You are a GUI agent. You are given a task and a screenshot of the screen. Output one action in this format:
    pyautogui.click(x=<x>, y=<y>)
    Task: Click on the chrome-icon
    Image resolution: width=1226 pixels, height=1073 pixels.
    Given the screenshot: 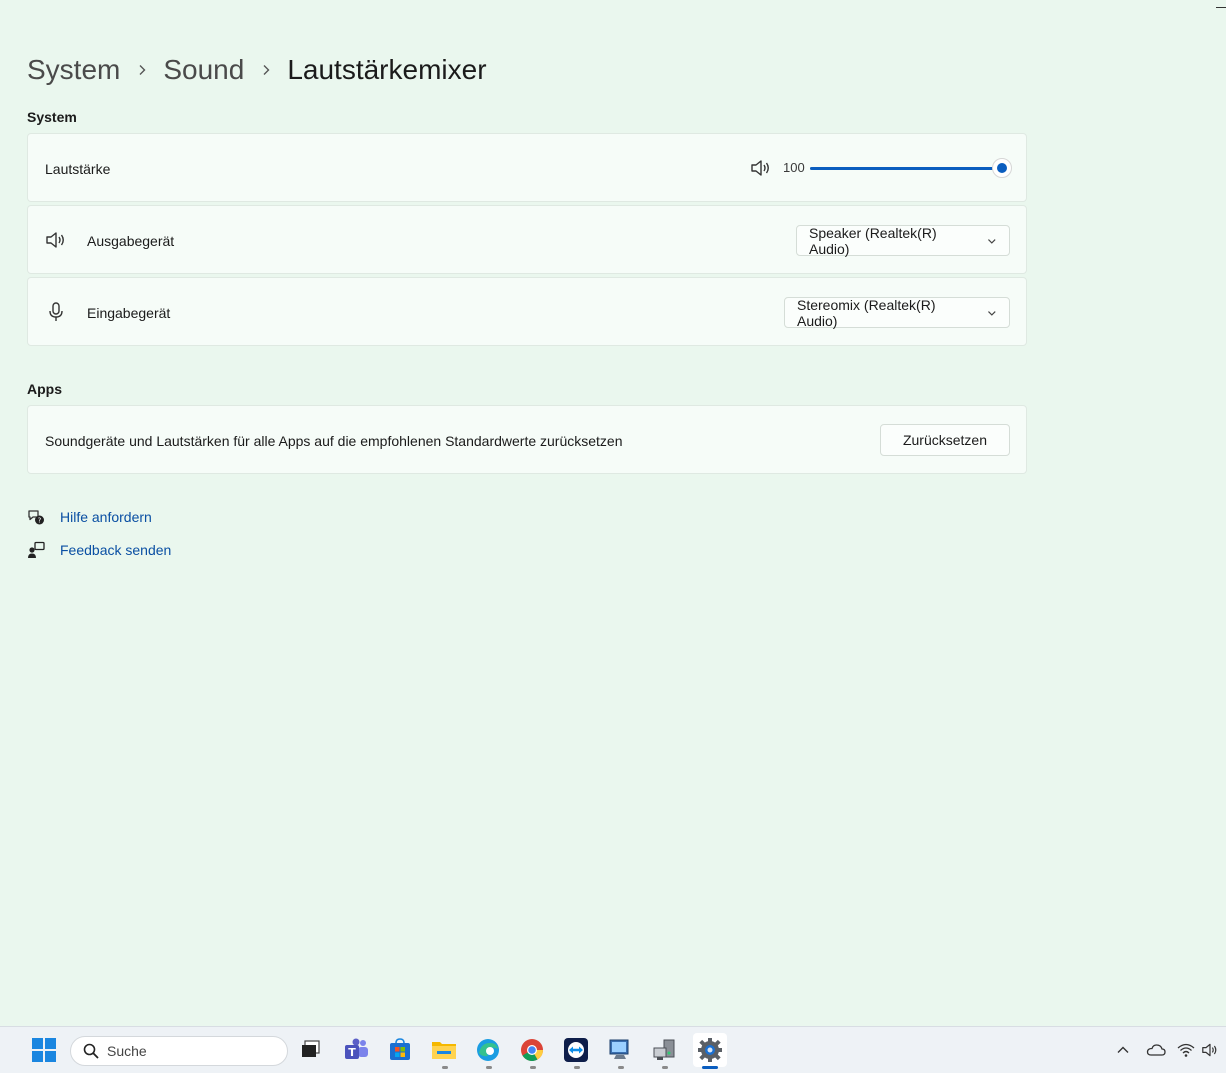 What is the action you would take?
    pyautogui.click(x=532, y=1050)
    